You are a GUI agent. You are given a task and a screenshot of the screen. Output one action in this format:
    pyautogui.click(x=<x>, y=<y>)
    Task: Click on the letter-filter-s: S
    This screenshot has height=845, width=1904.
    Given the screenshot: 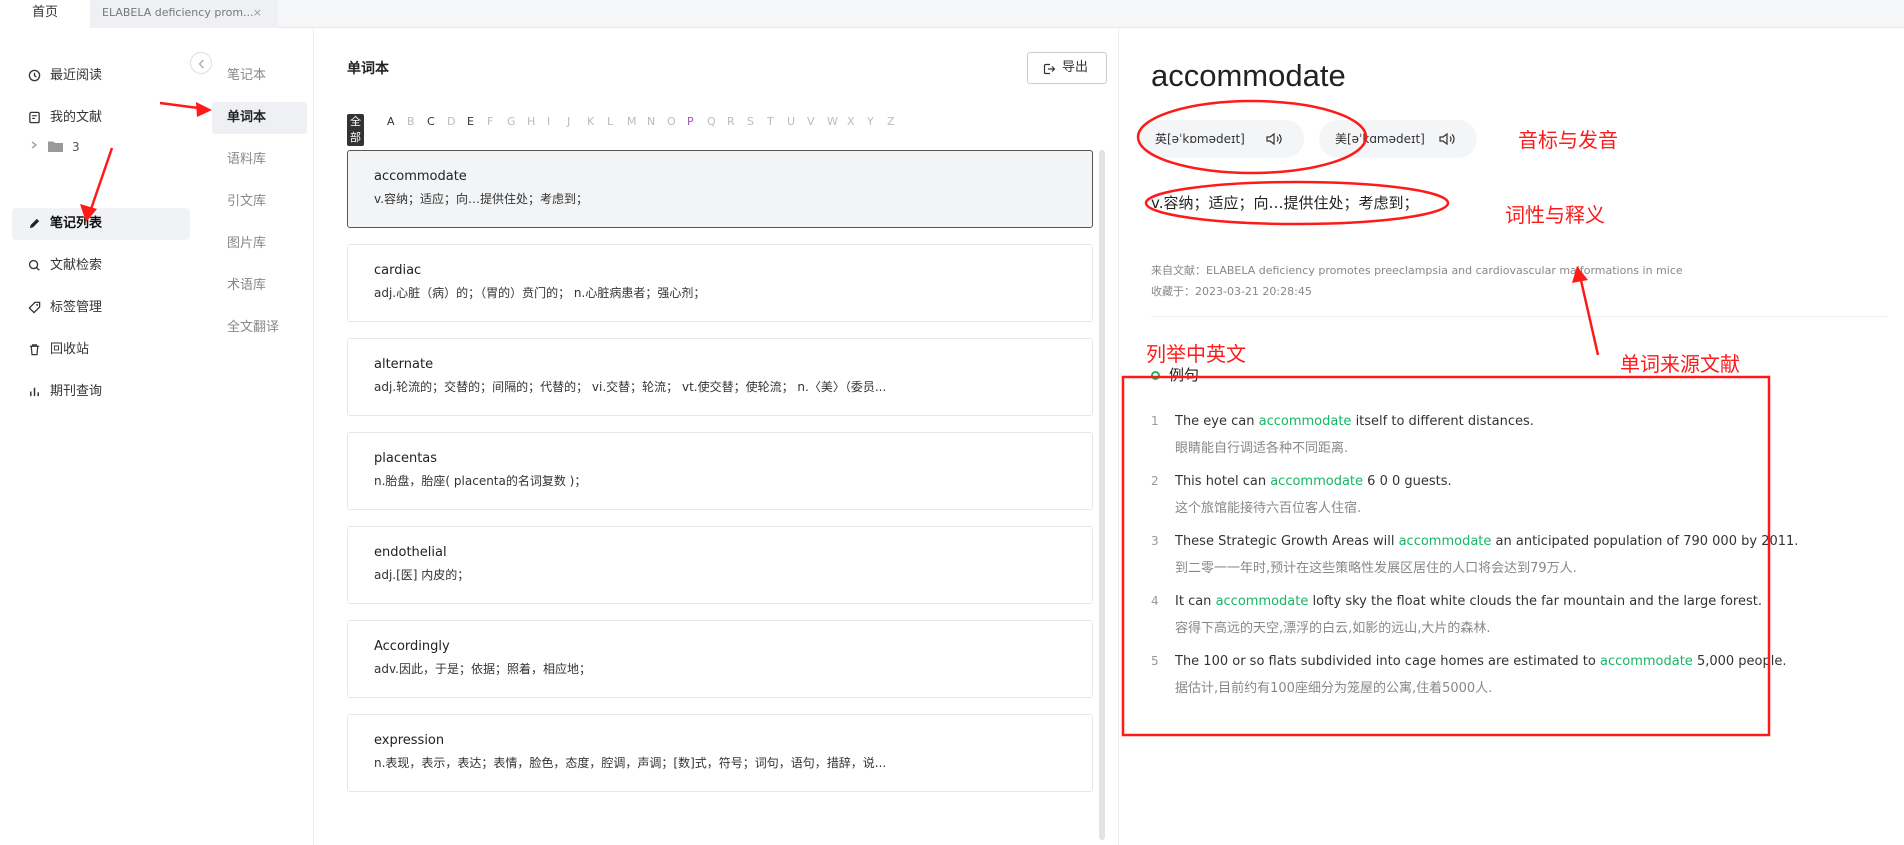 What is the action you would take?
    pyautogui.click(x=750, y=122)
    